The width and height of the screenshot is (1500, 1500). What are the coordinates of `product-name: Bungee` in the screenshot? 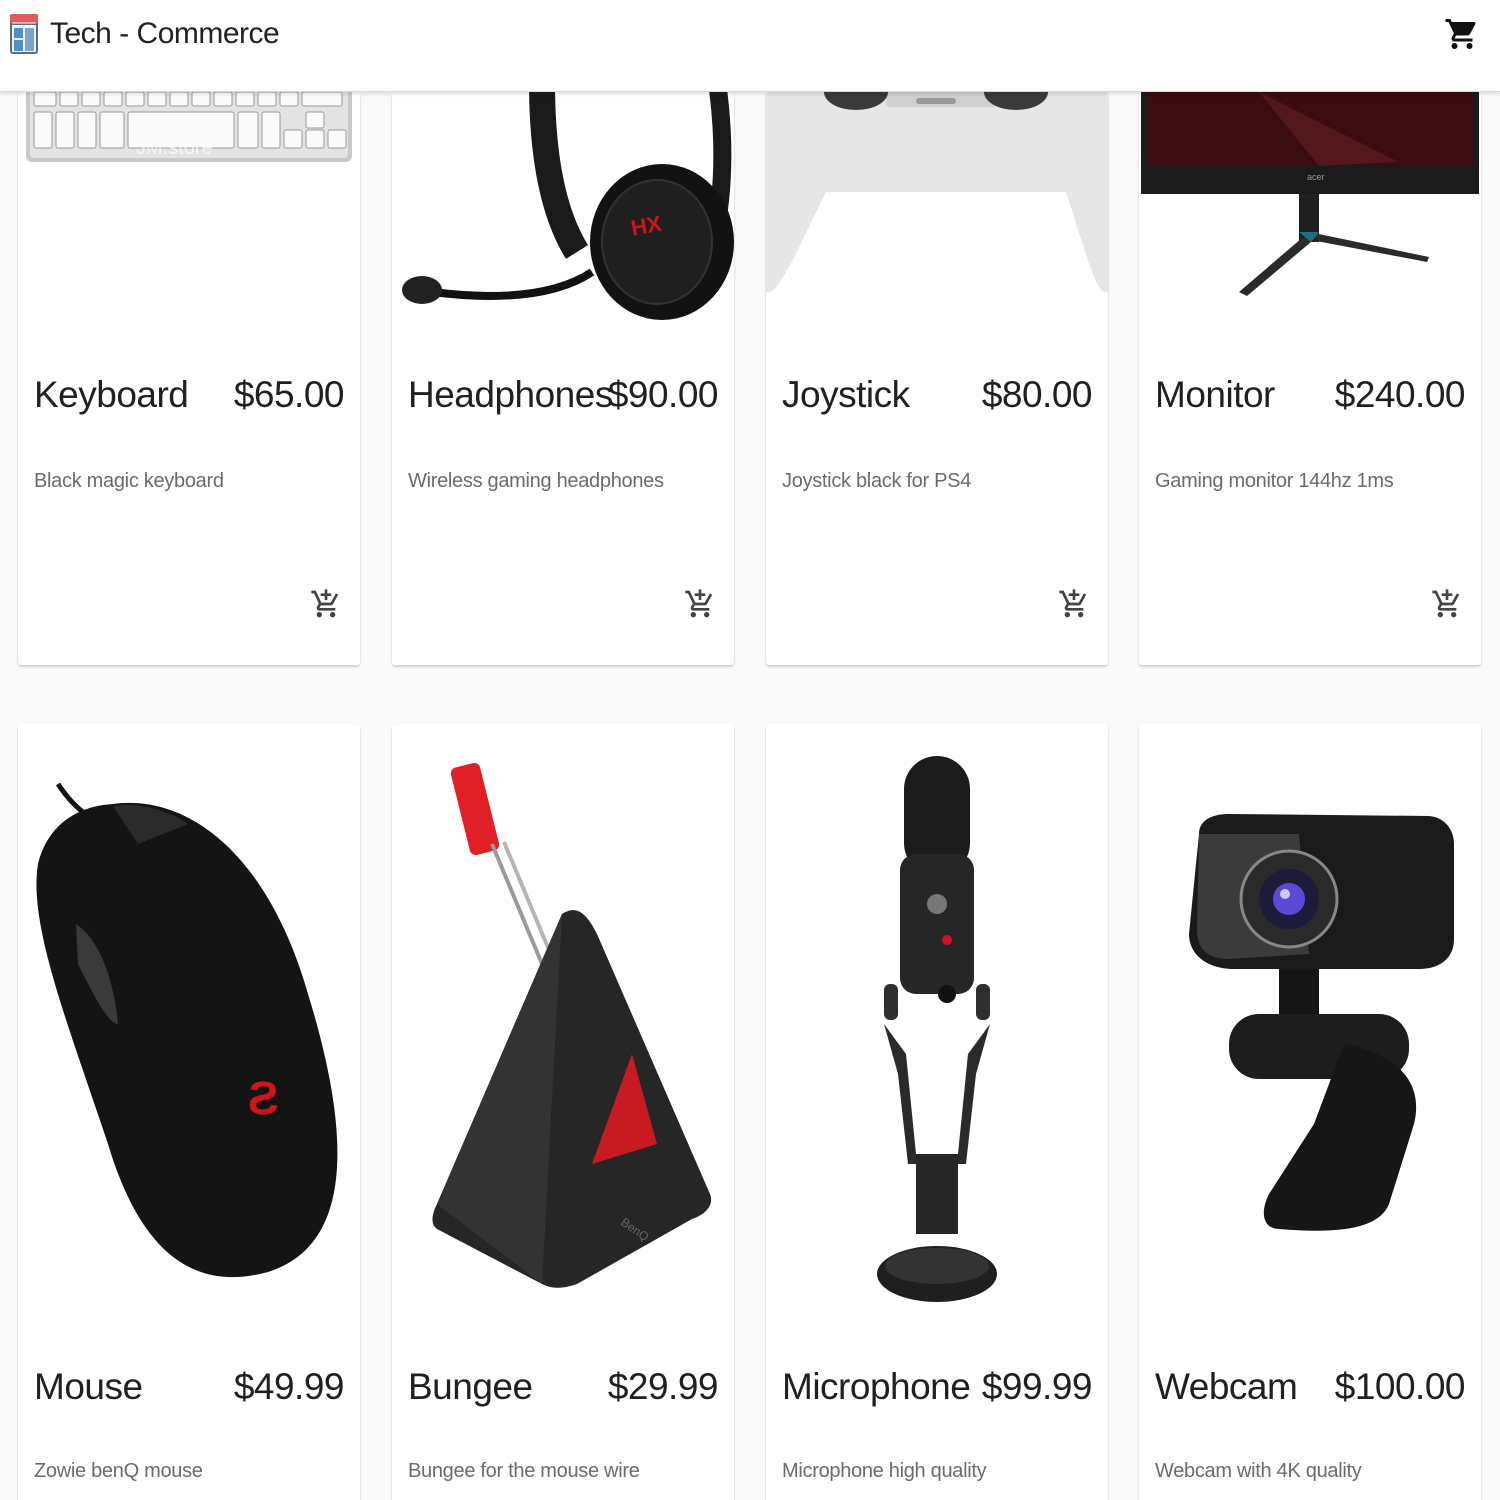 It's located at (470, 1386).